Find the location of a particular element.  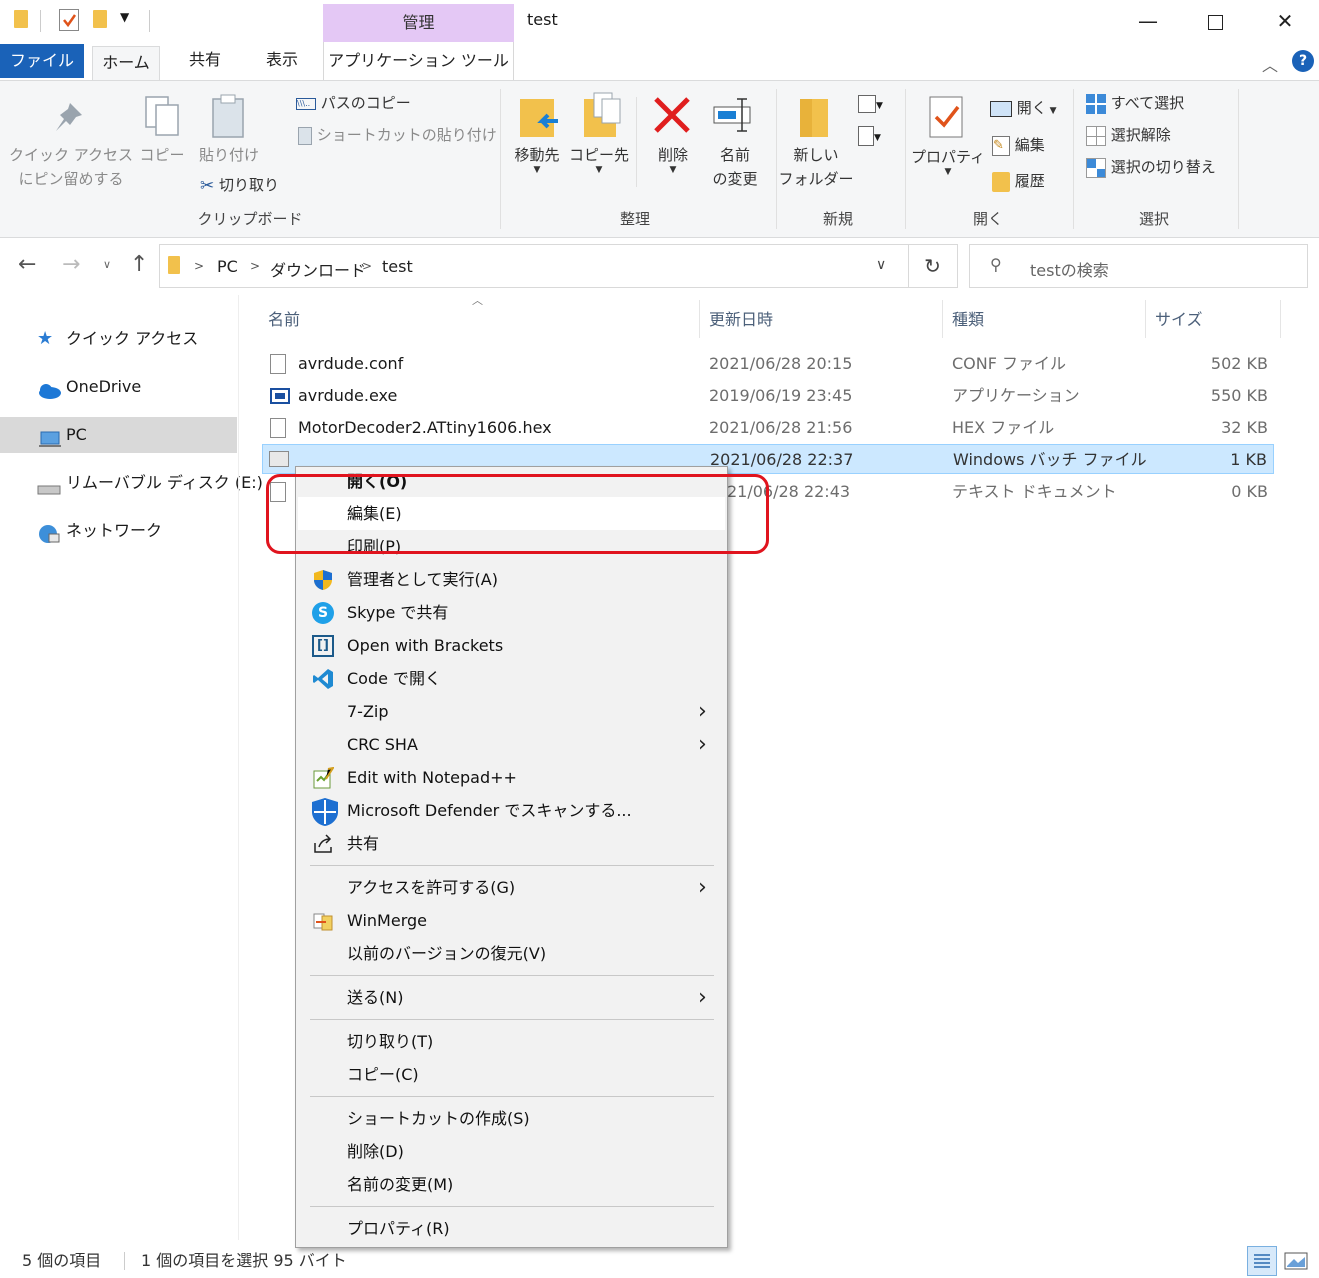

back-arrow-icon: ← is located at coordinates (27, 264).